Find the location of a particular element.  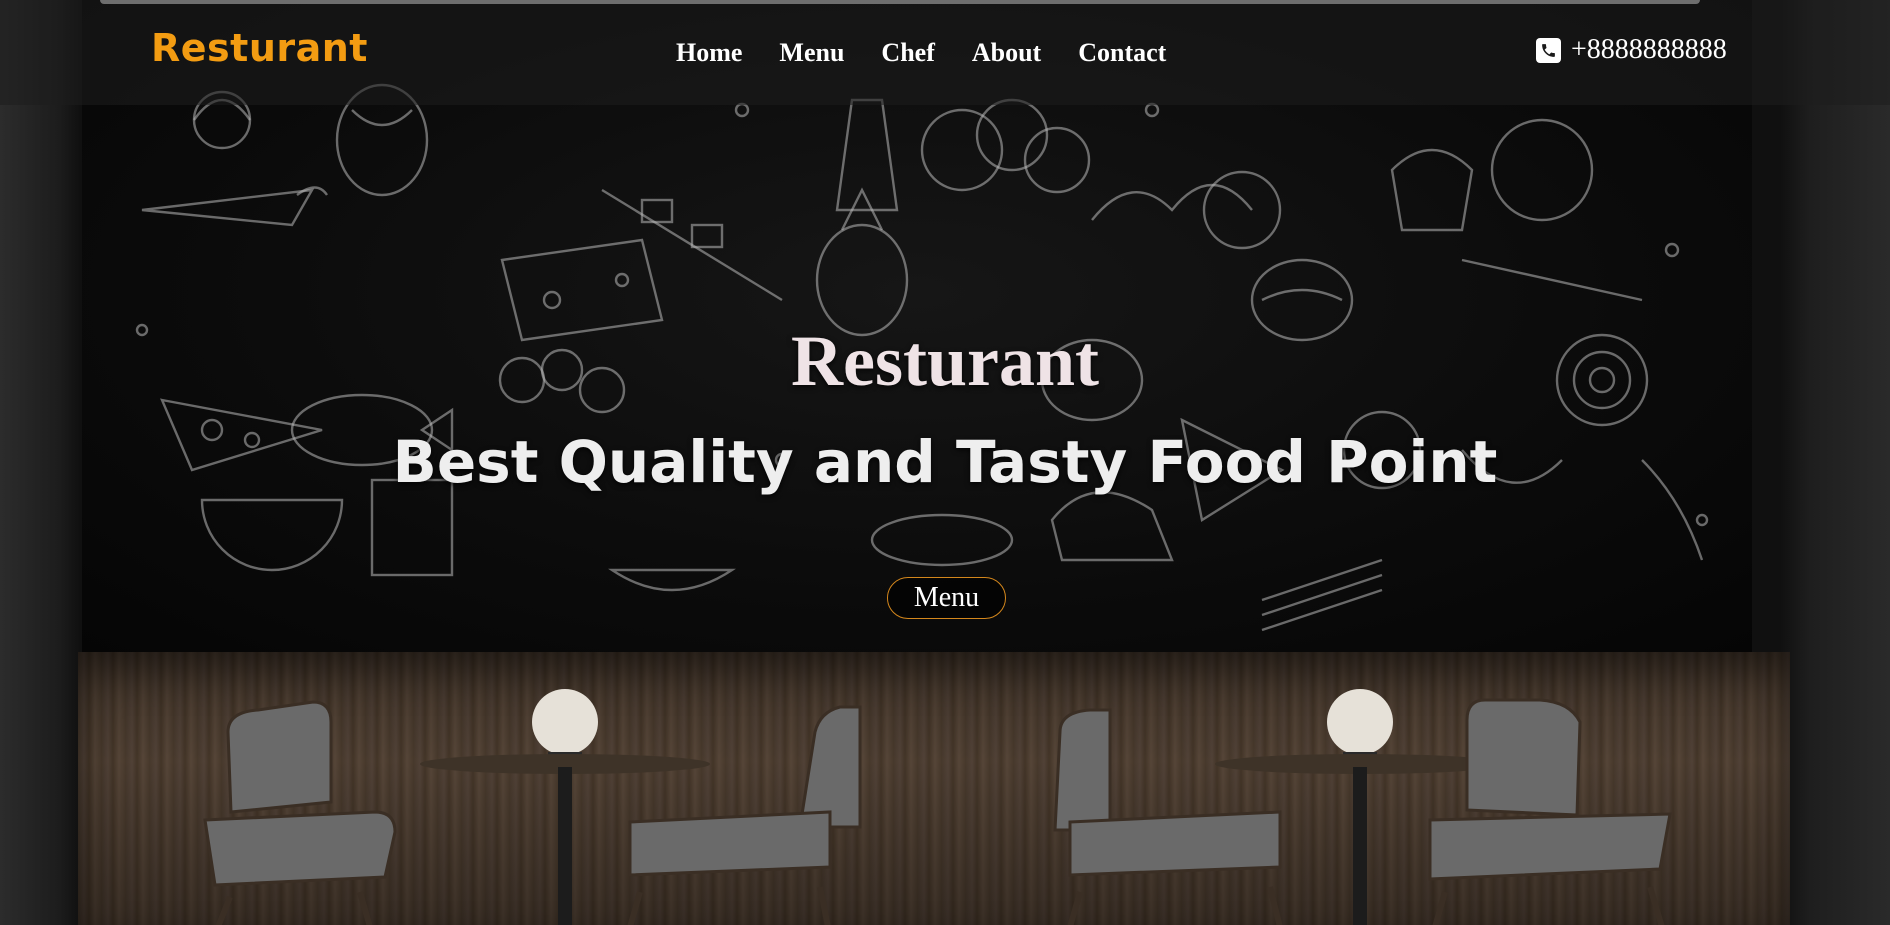

phone-number: +8888888888 is located at coordinates (1649, 49).